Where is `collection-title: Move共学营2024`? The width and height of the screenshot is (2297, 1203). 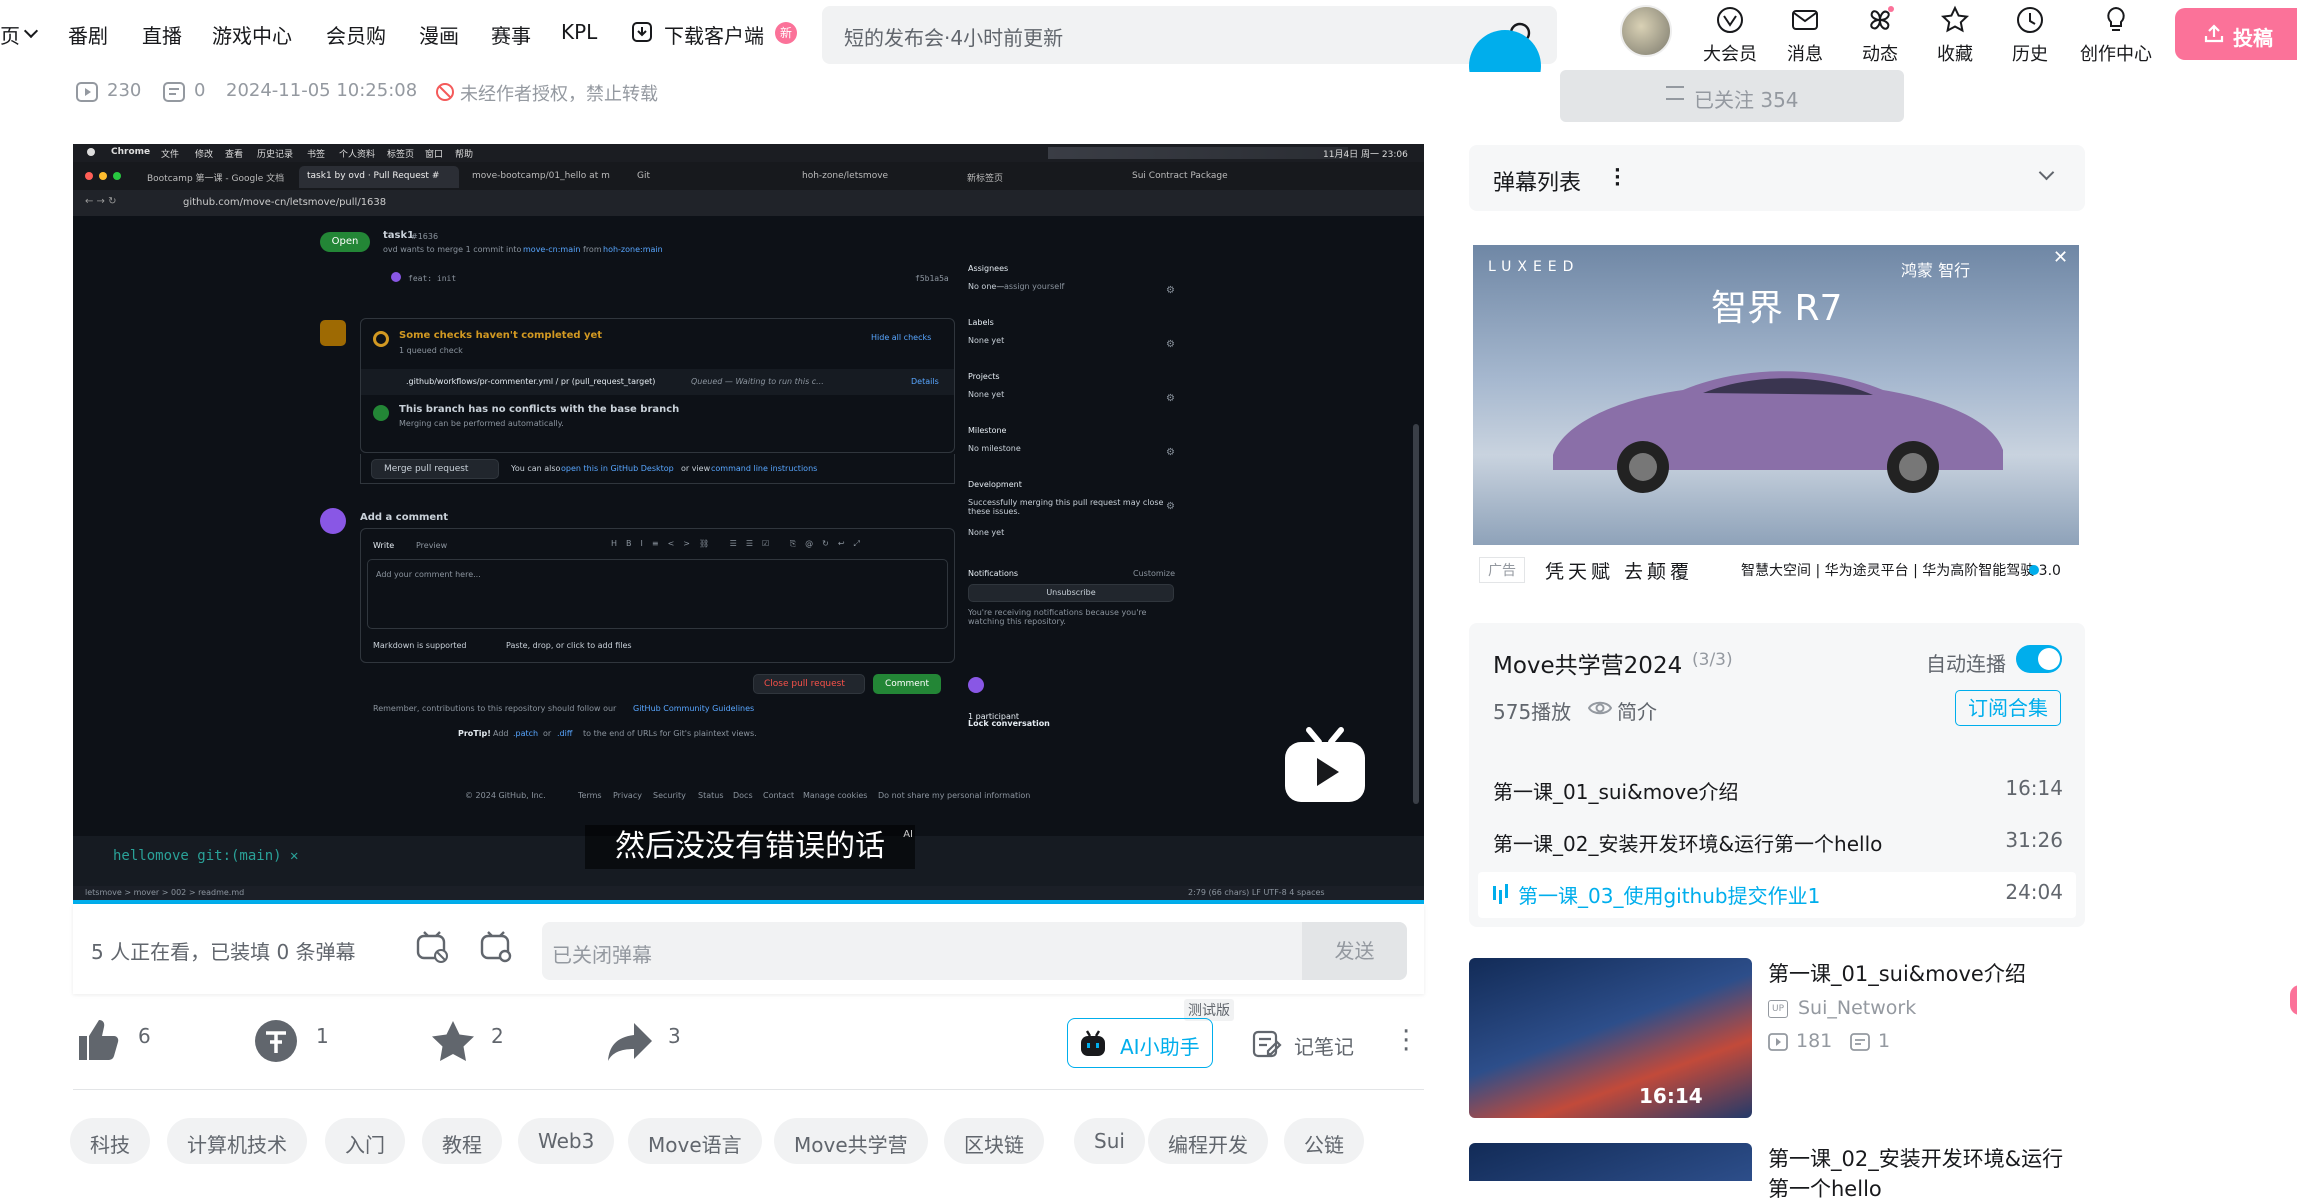
collection-title: Move共学营2024 is located at coordinates (1587, 663).